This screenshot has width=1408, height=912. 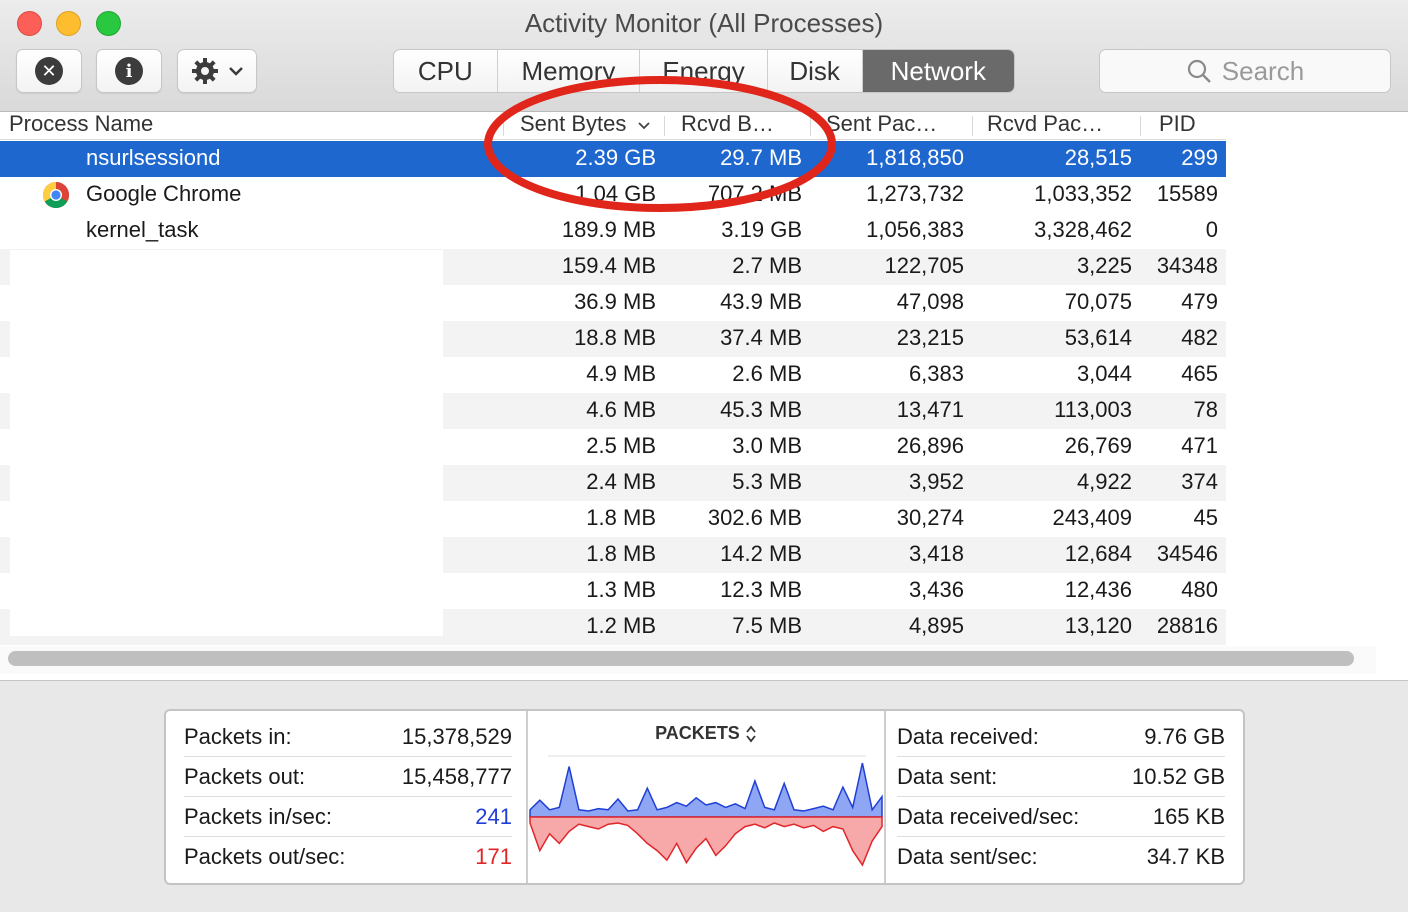 I want to click on tab-cpu: CPU, so click(x=446, y=71).